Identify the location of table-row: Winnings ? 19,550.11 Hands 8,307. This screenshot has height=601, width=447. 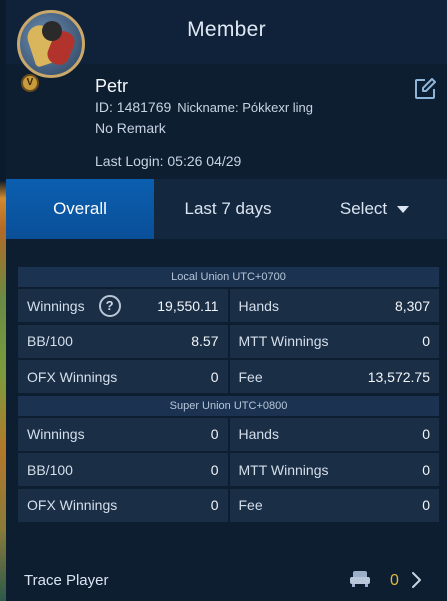
(228, 305).